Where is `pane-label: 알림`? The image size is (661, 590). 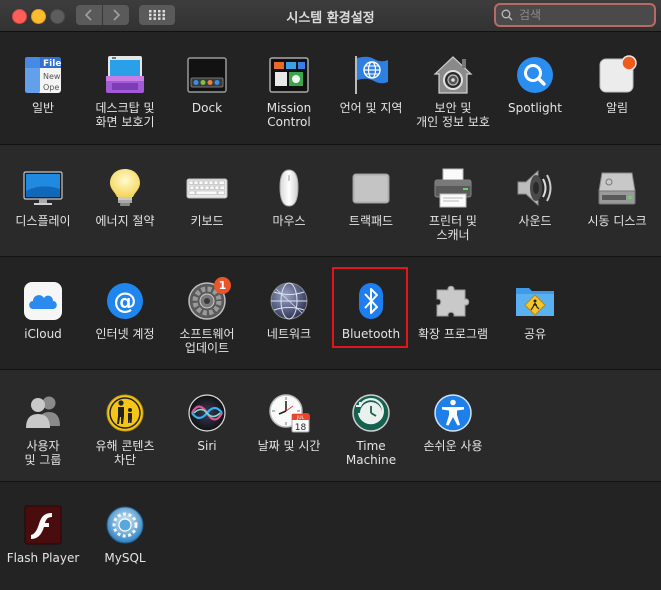 pane-label: 알림 is located at coordinates (617, 108).